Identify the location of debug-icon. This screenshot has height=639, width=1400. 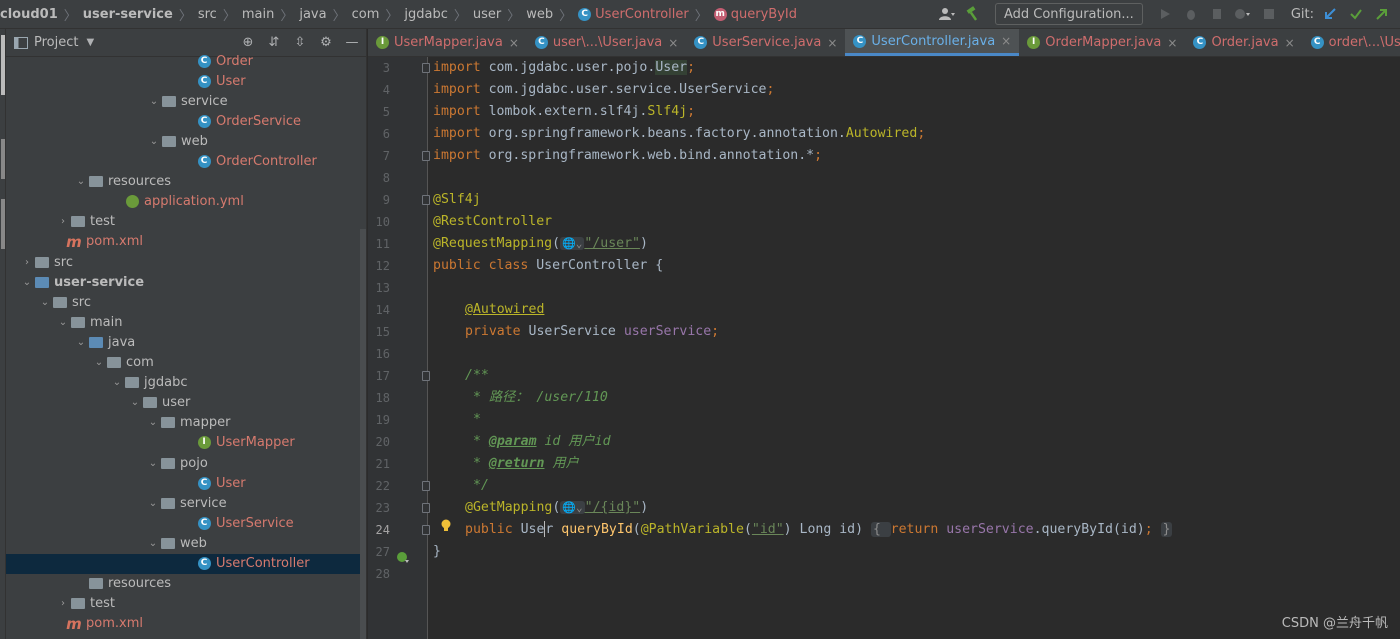
(1191, 14).